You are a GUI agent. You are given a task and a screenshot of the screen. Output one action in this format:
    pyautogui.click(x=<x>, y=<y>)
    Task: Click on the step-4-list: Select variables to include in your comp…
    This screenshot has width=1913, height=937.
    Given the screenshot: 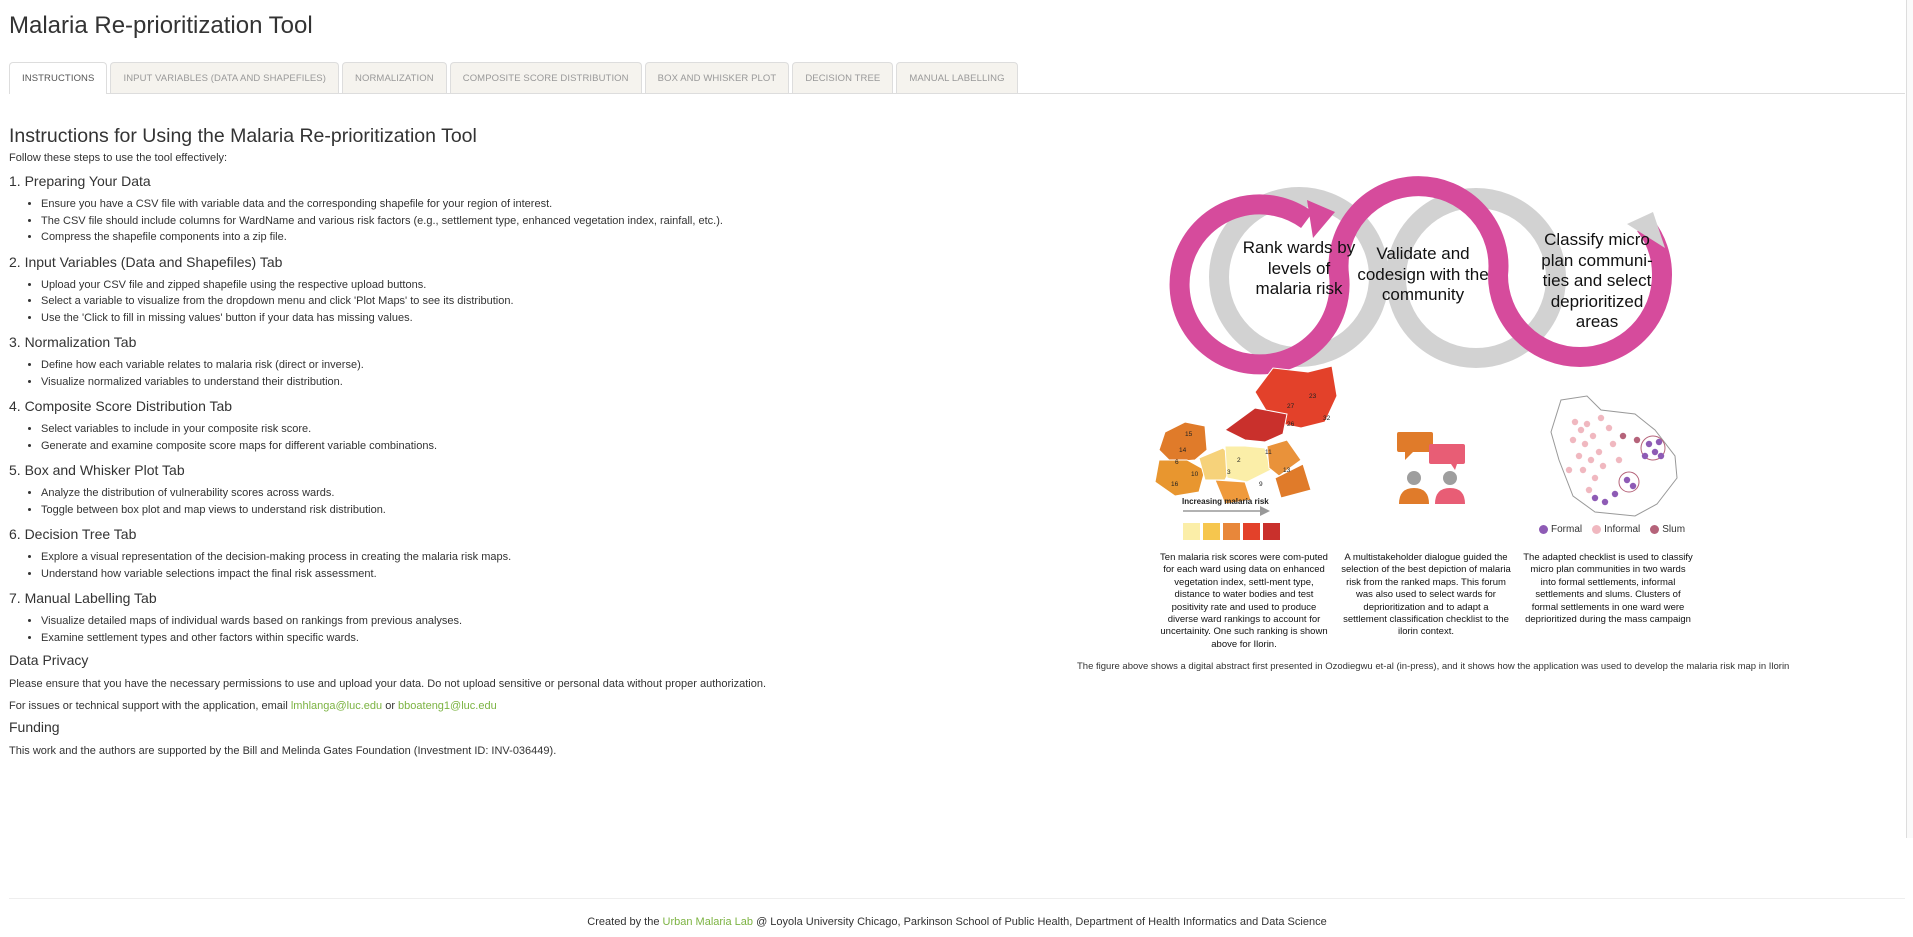 What is the action you would take?
    pyautogui.click(x=534, y=437)
    